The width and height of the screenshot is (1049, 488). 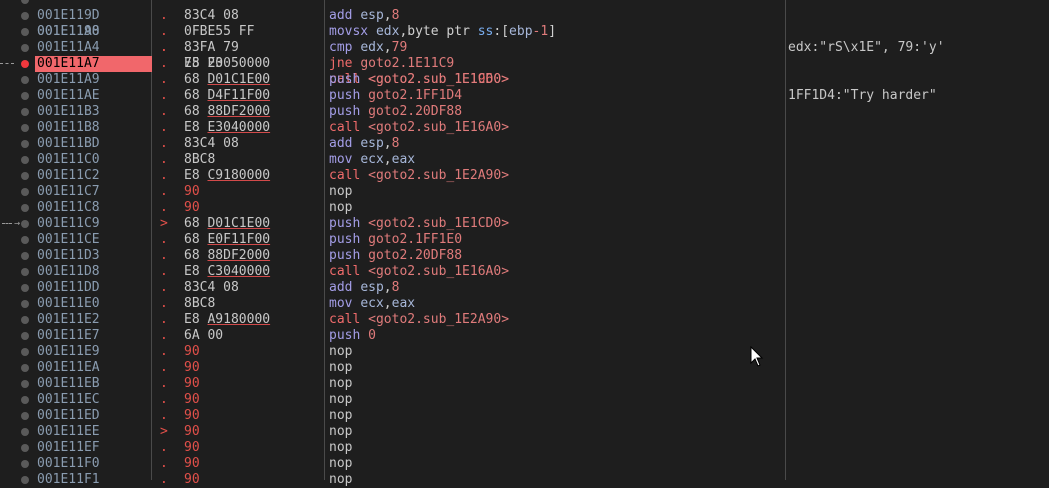 I want to click on instruction-address: 001E11A7, so click(x=93, y=64).